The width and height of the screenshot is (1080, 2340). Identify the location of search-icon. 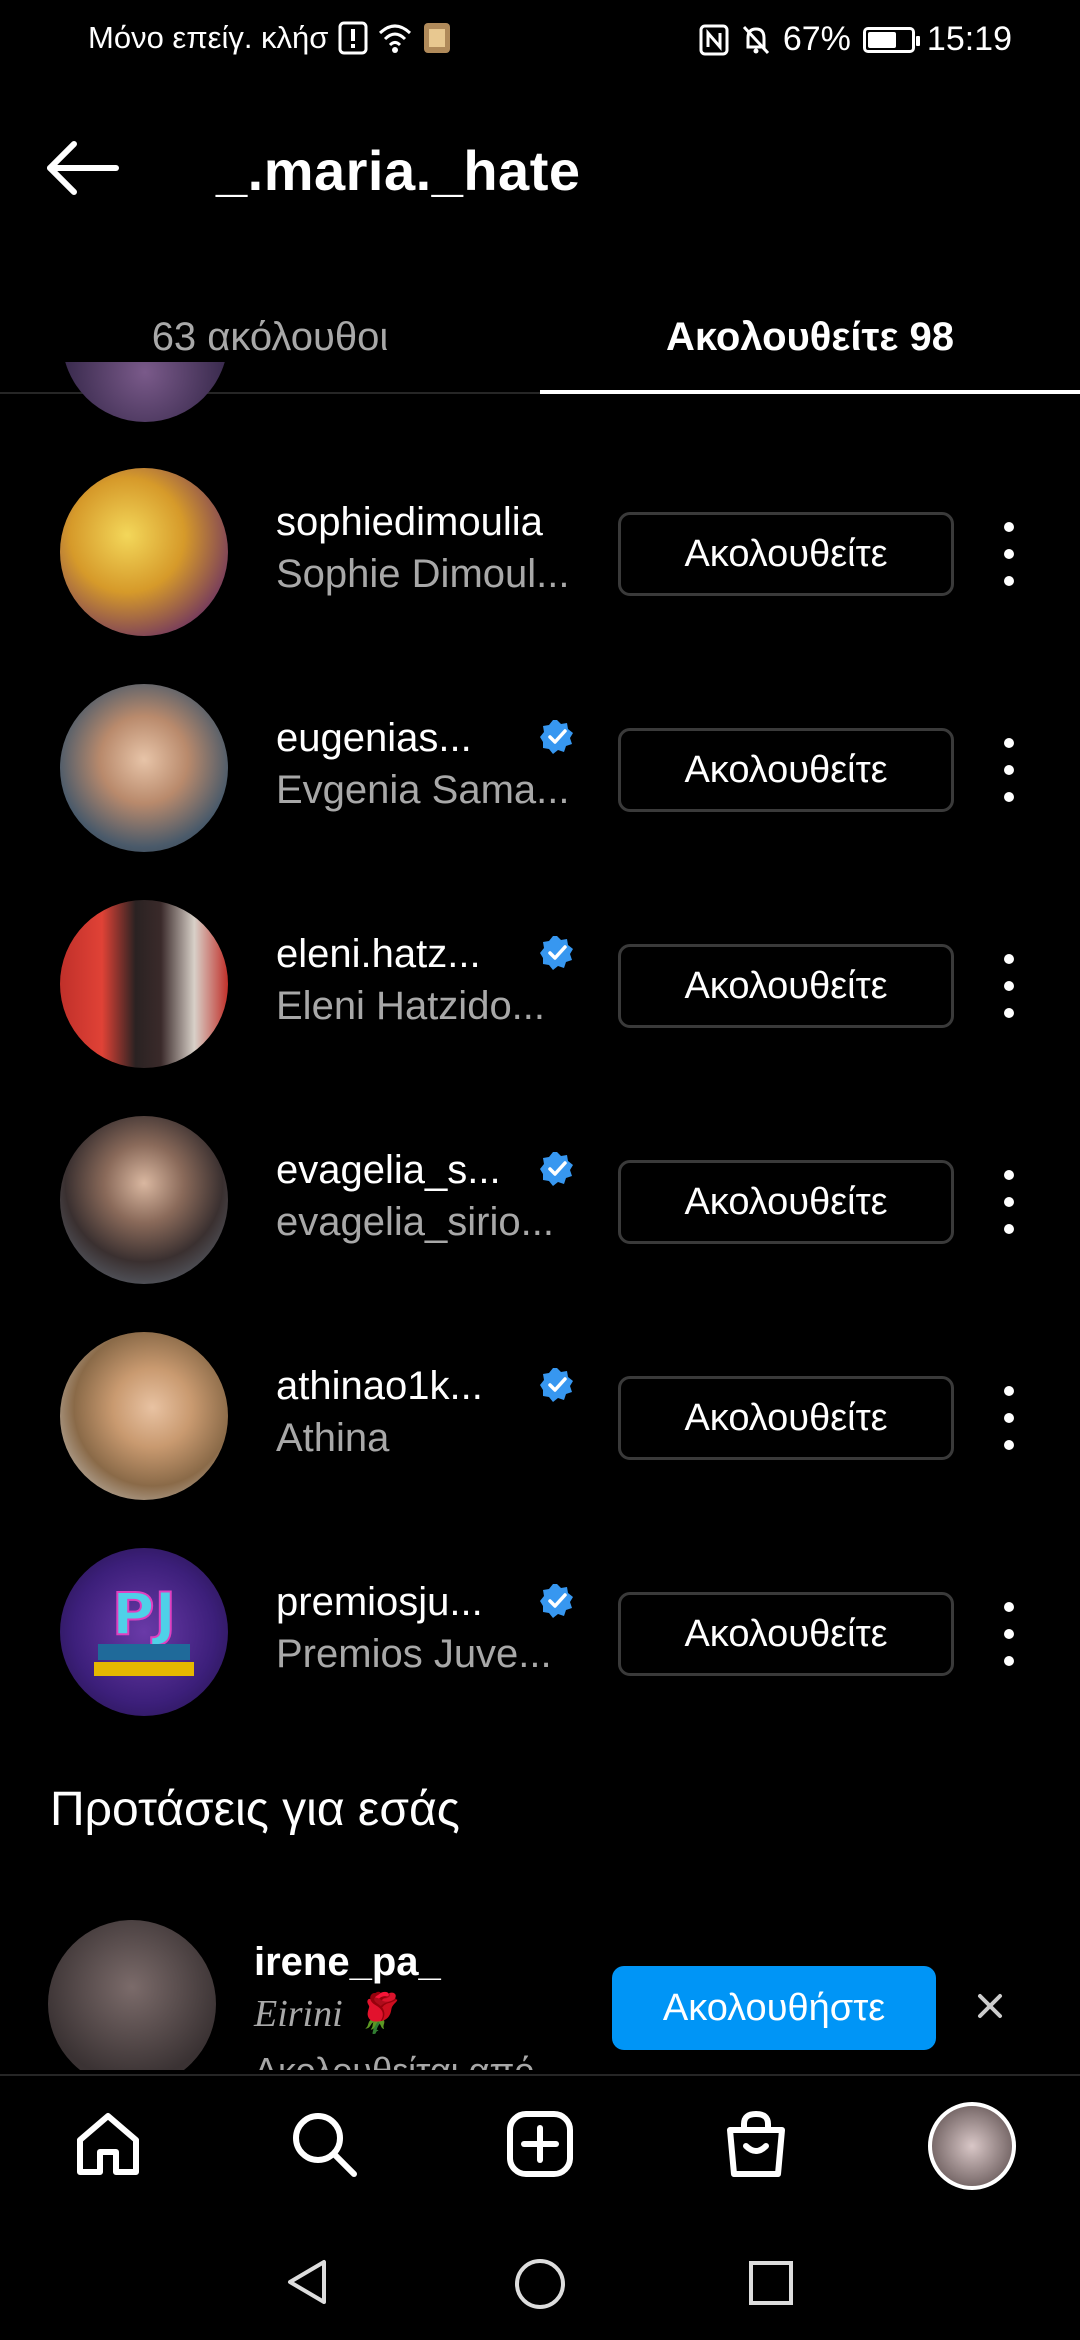
(324, 2144).